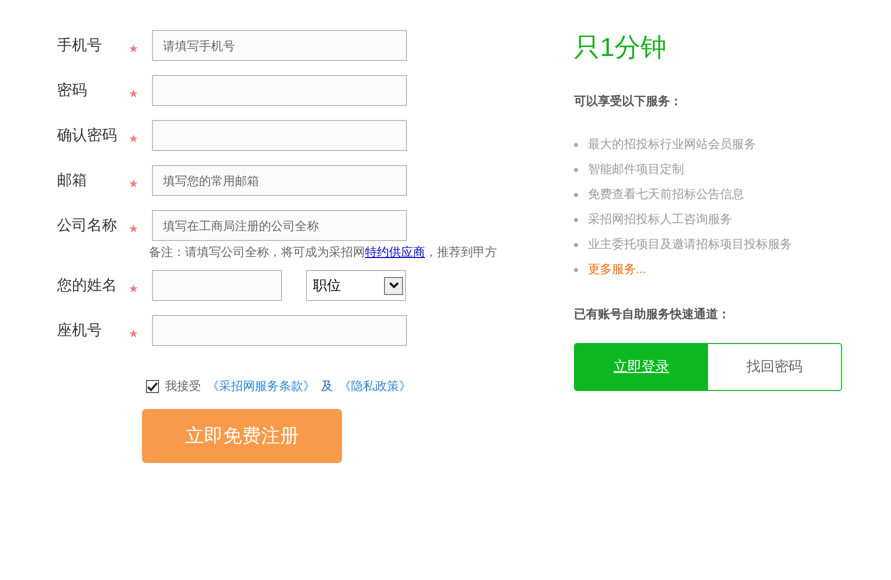  What do you see at coordinates (660, 219) in the screenshot?
I see `service-item: 采招网招投标人工咨询服务` at bounding box center [660, 219].